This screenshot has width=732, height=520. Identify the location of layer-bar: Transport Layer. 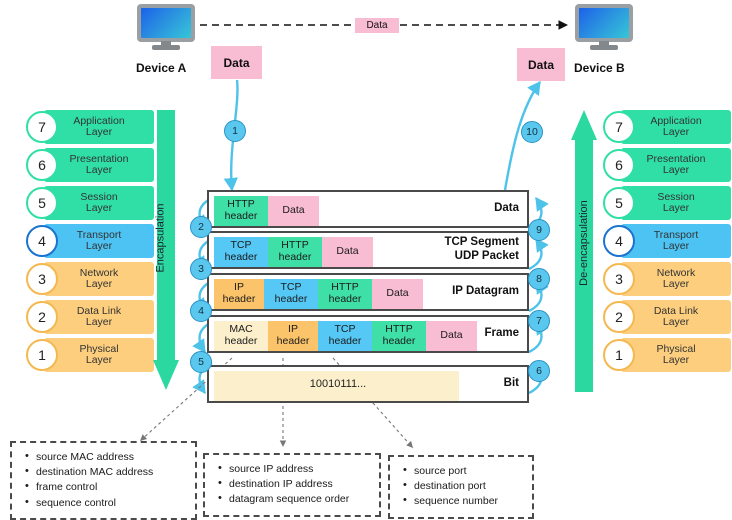
(99, 241).